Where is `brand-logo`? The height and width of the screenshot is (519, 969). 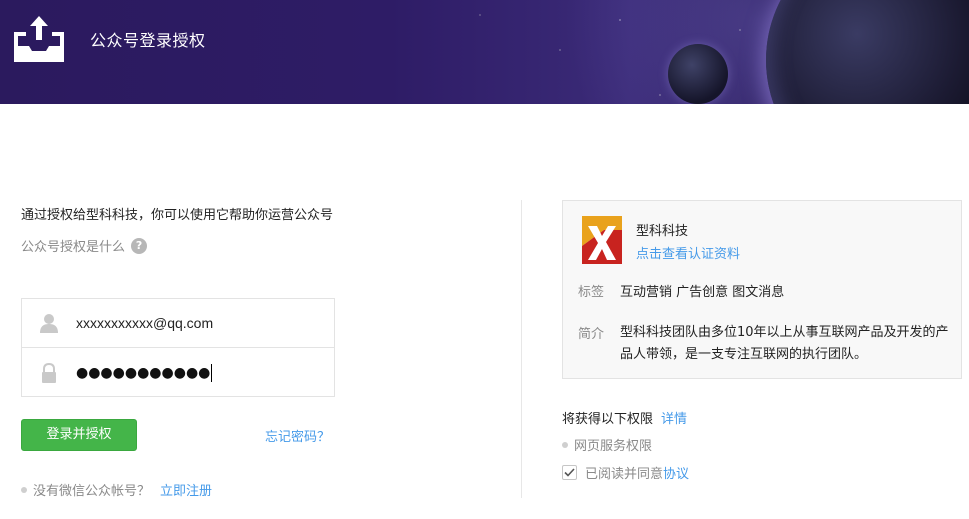 brand-logo is located at coordinates (602, 240).